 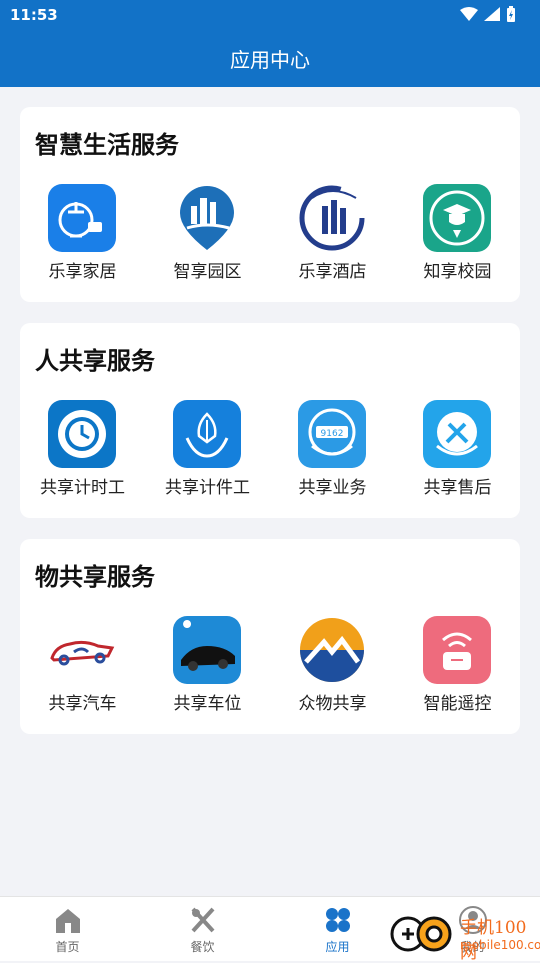 I want to click on hands-plant-icon, so click(x=207, y=434).